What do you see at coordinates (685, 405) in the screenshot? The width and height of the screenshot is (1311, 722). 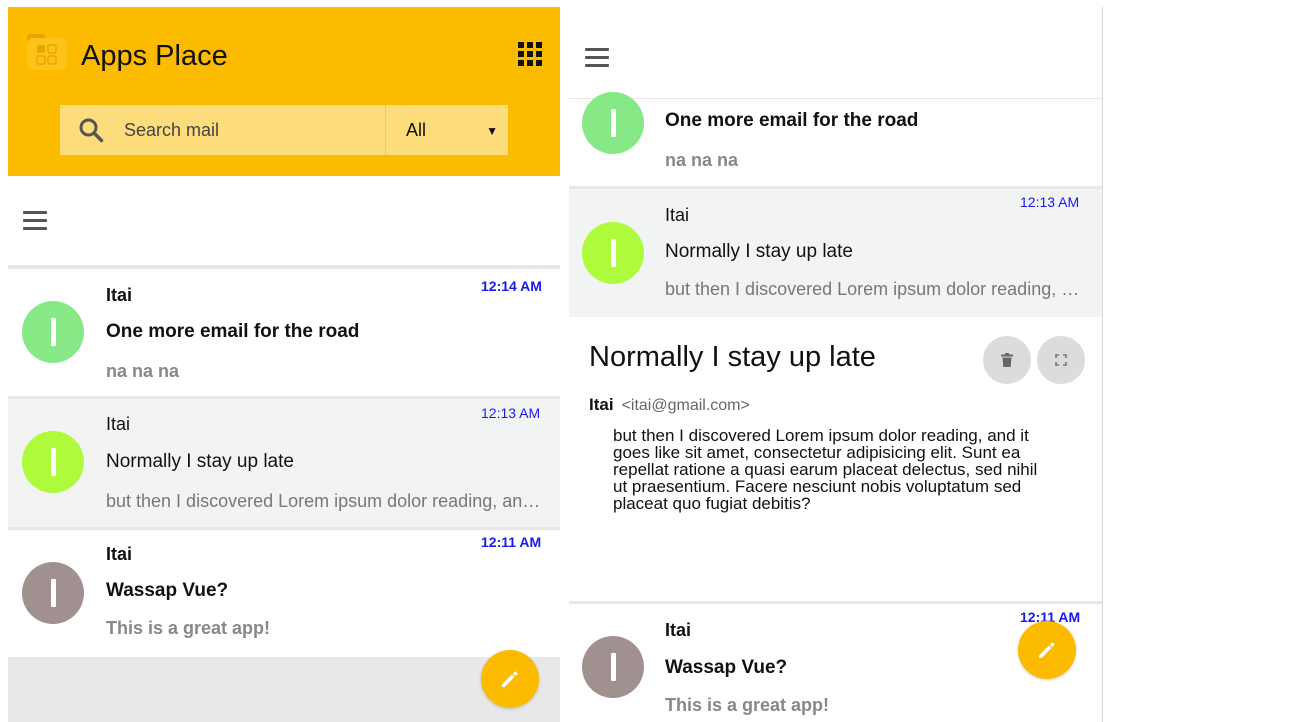 I see `detail-from-email: <itai@gmail.com>` at bounding box center [685, 405].